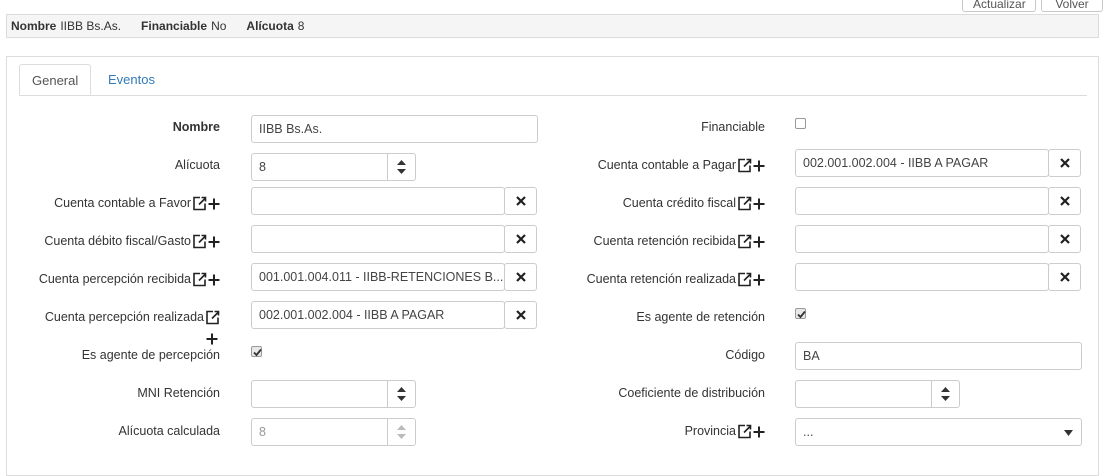 Image resolution: width=1116 pixels, height=476 pixels. Describe the element at coordinates (999, 6) in the screenshot. I see `update-button: Actualizar` at that location.